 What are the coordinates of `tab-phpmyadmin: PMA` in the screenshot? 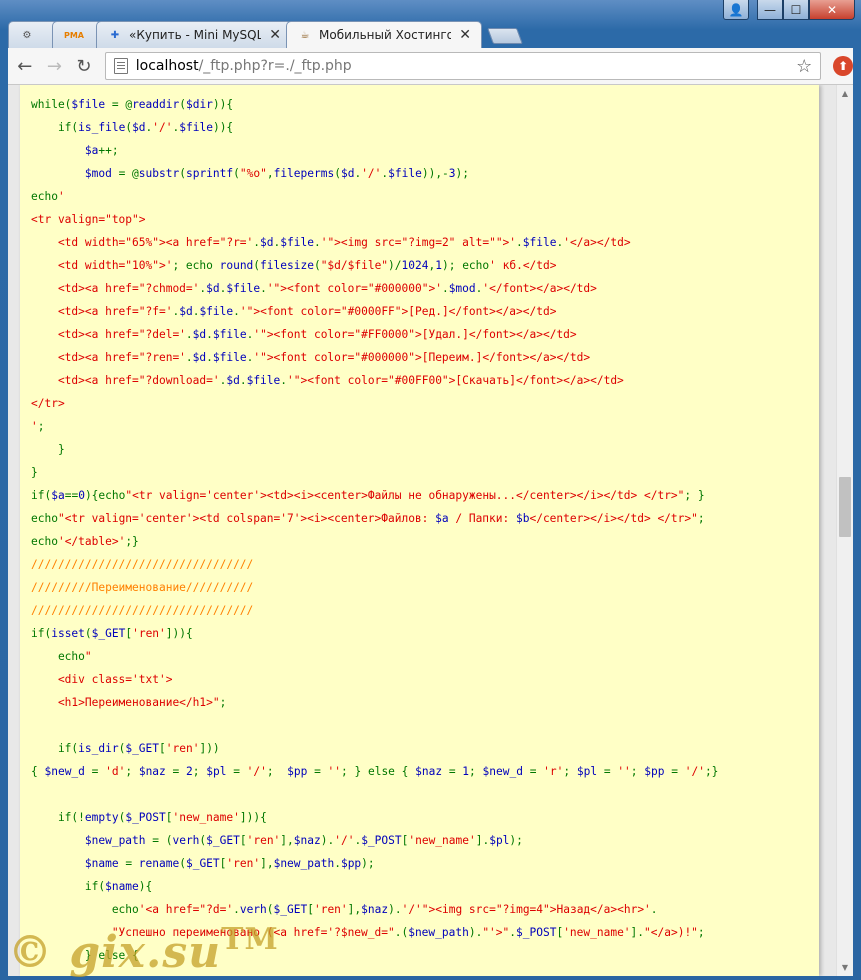 It's located at (77, 34).